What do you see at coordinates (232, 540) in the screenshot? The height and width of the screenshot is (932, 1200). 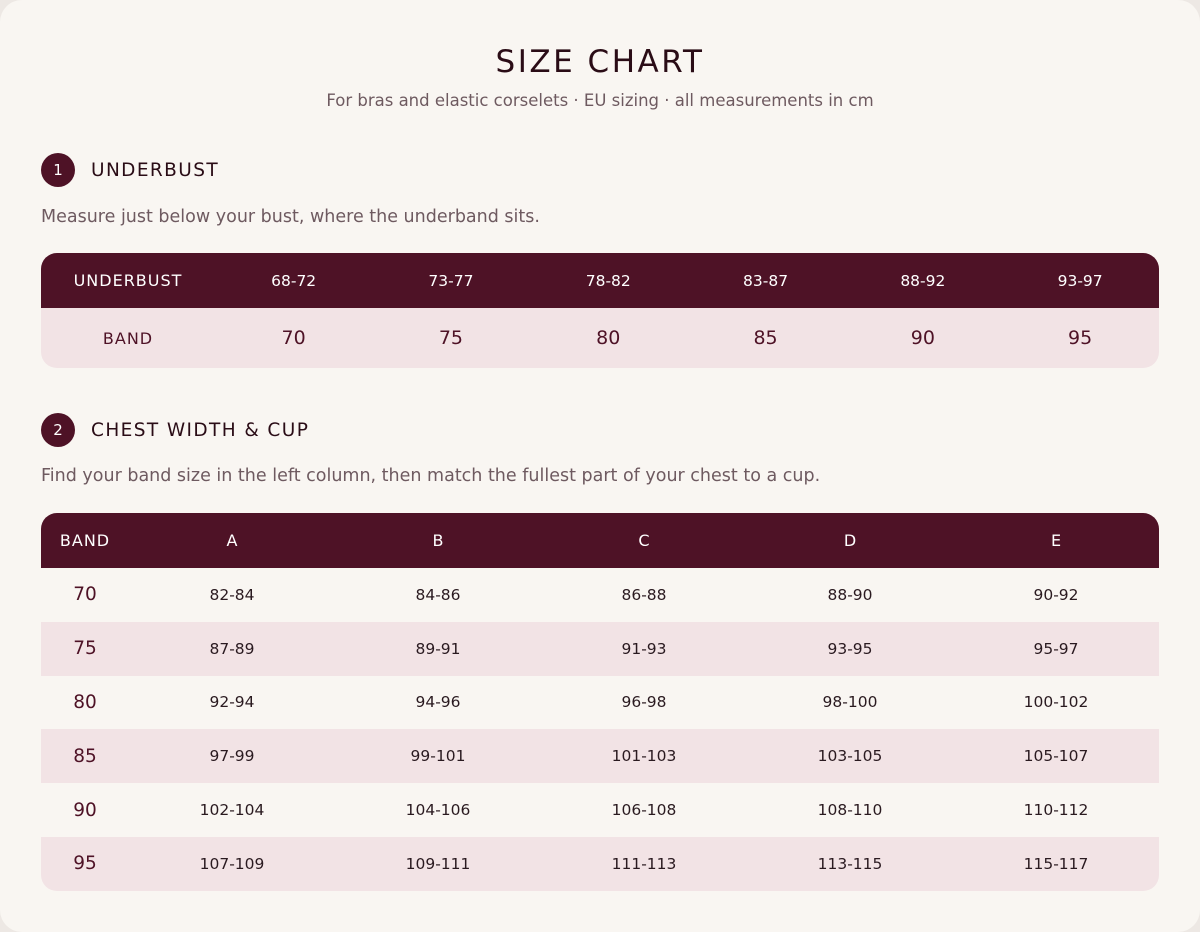 I see `column-header-cup: A` at bounding box center [232, 540].